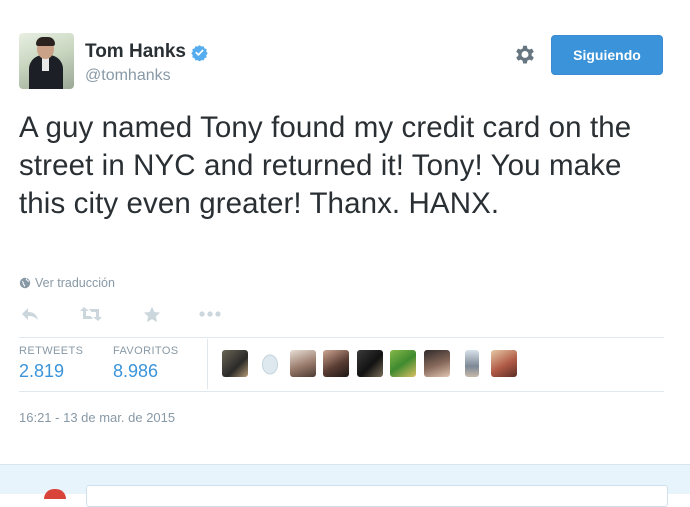 This screenshot has width=690, height=507. I want to click on more-dots-icon, so click(210, 314).